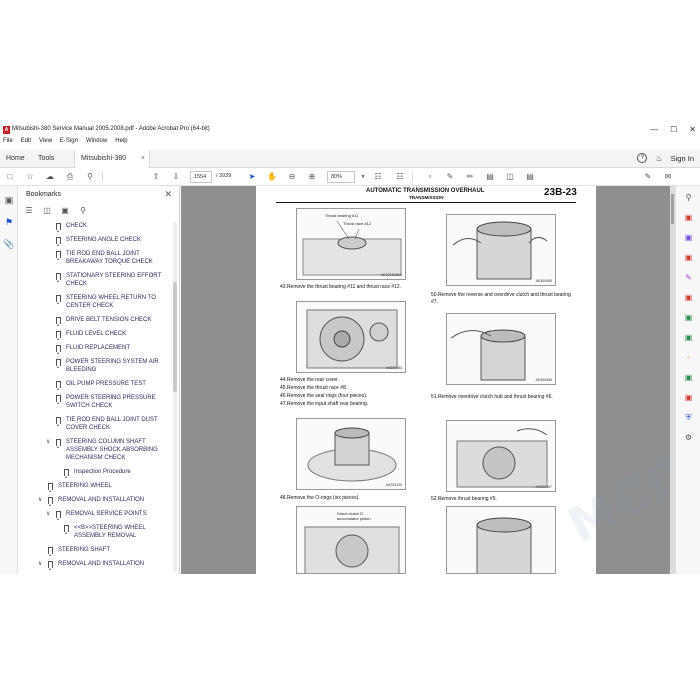  Describe the element at coordinates (121, 144) in the screenshot. I see `menu-help: Help` at that location.